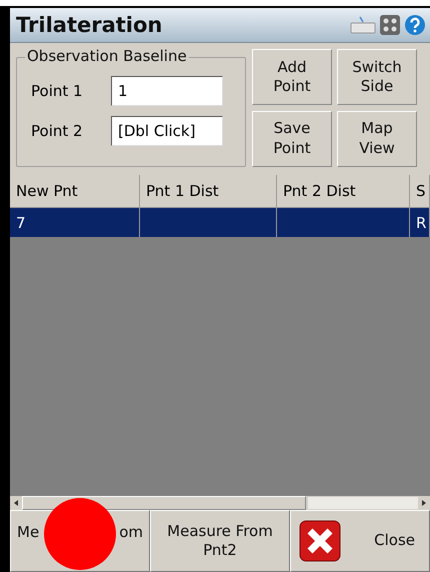 This screenshot has height=572, width=430. What do you see at coordinates (363, 25) in the screenshot?
I see `keyboard-icon` at bounding box center [363, 25].